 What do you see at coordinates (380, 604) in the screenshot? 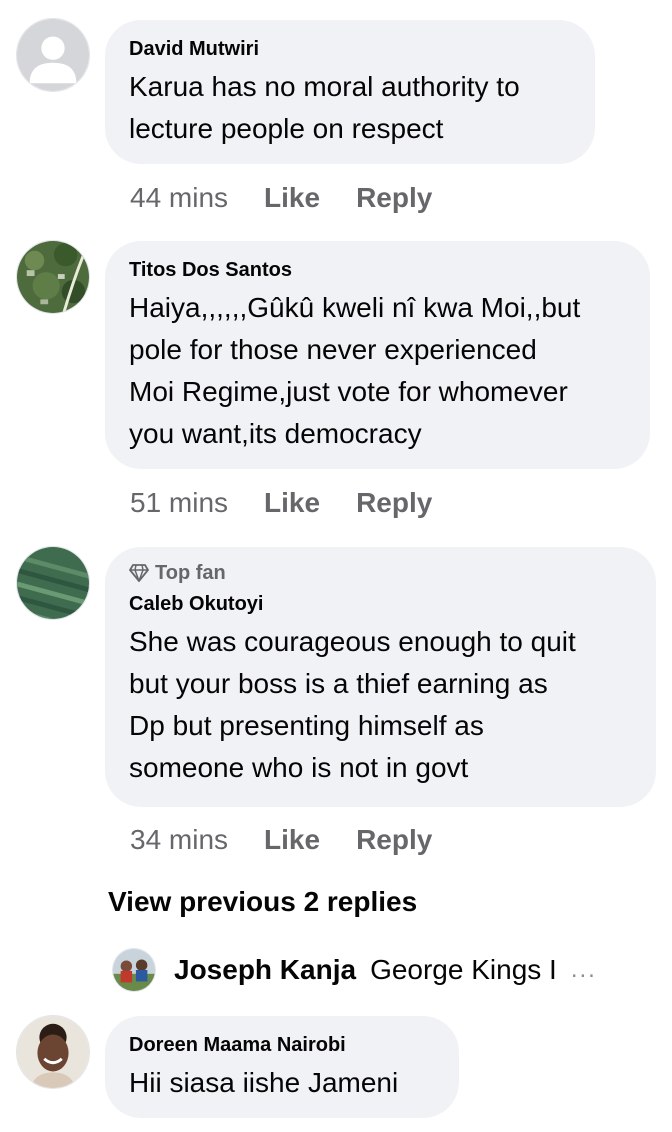
I see `comment-author: Caleb Okutoyi` at bounding box center [380, 604].